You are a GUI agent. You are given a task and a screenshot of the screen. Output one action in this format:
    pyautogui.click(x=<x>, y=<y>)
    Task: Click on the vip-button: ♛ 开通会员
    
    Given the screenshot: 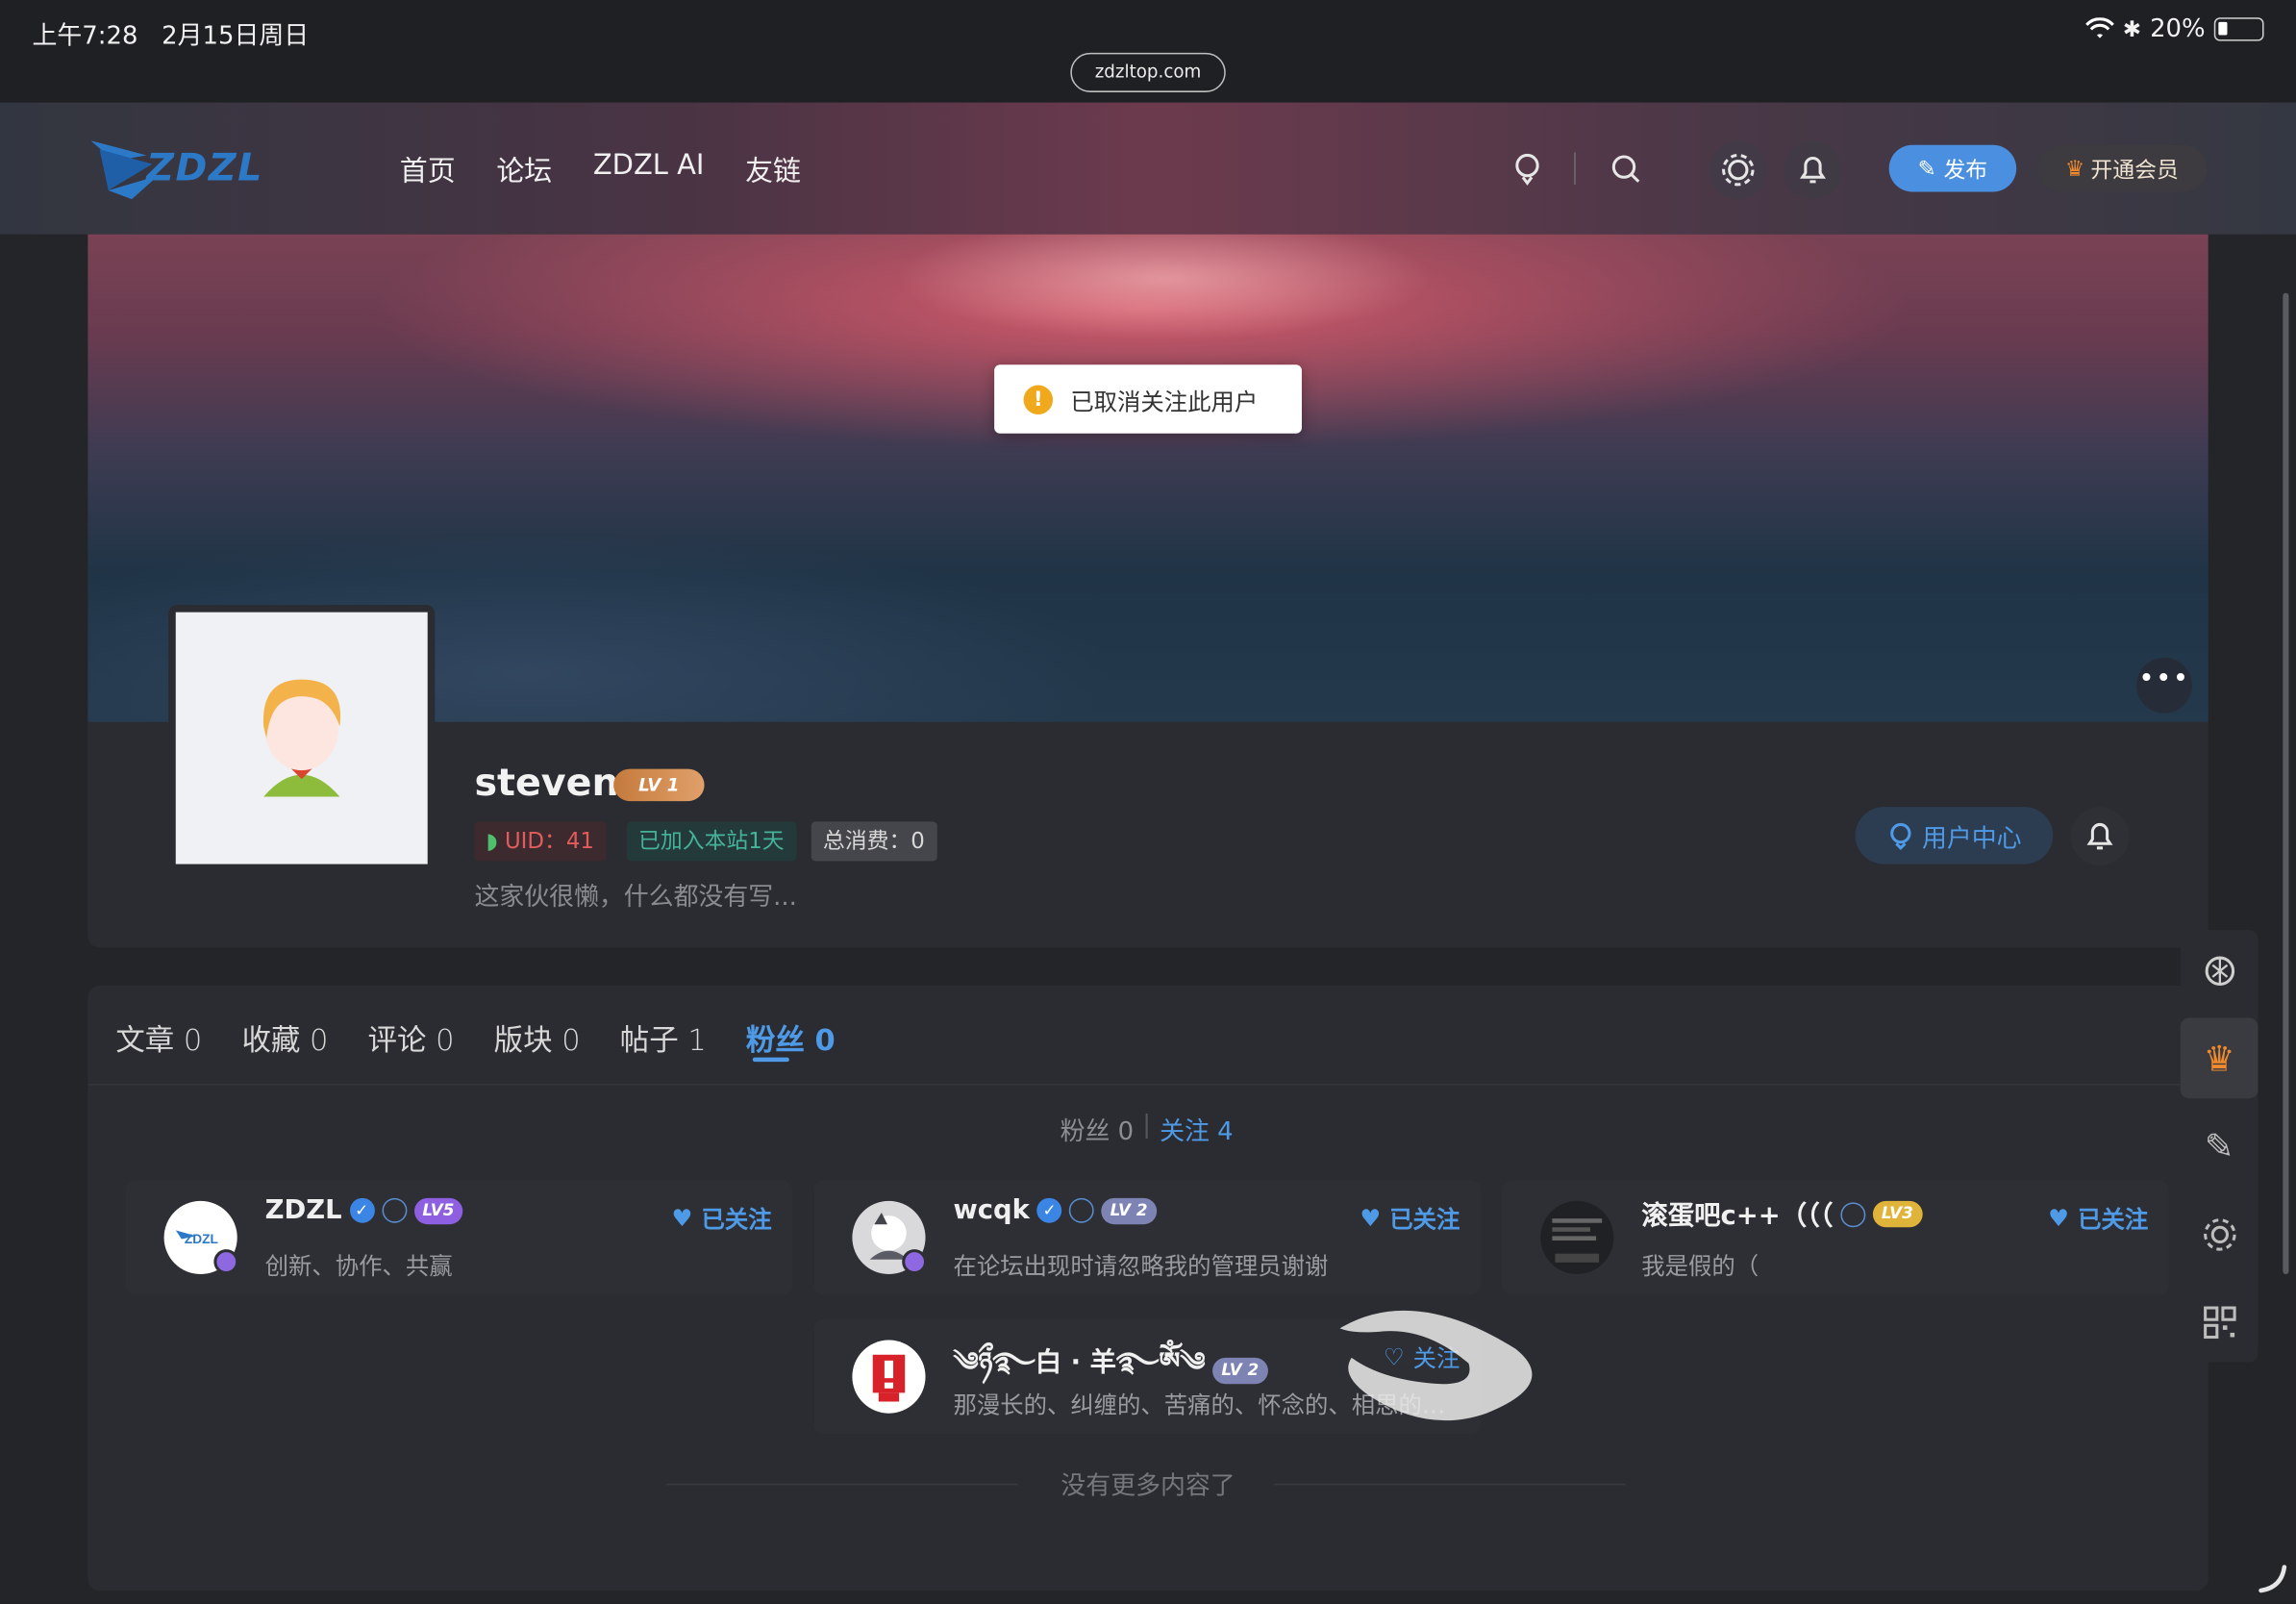 What is the action you would take?
    pyautogui.click(x=2122, y=168)
    